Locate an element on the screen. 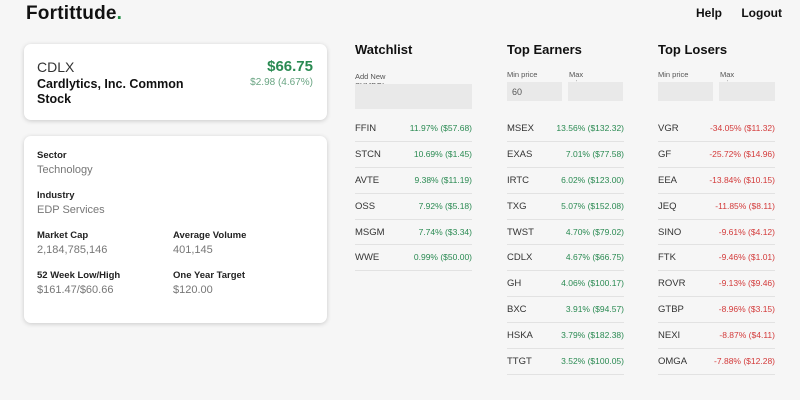 The image size is (800, 400). list-item: BXC 3.91% ($94.57) is located at coordinates (565, 310).